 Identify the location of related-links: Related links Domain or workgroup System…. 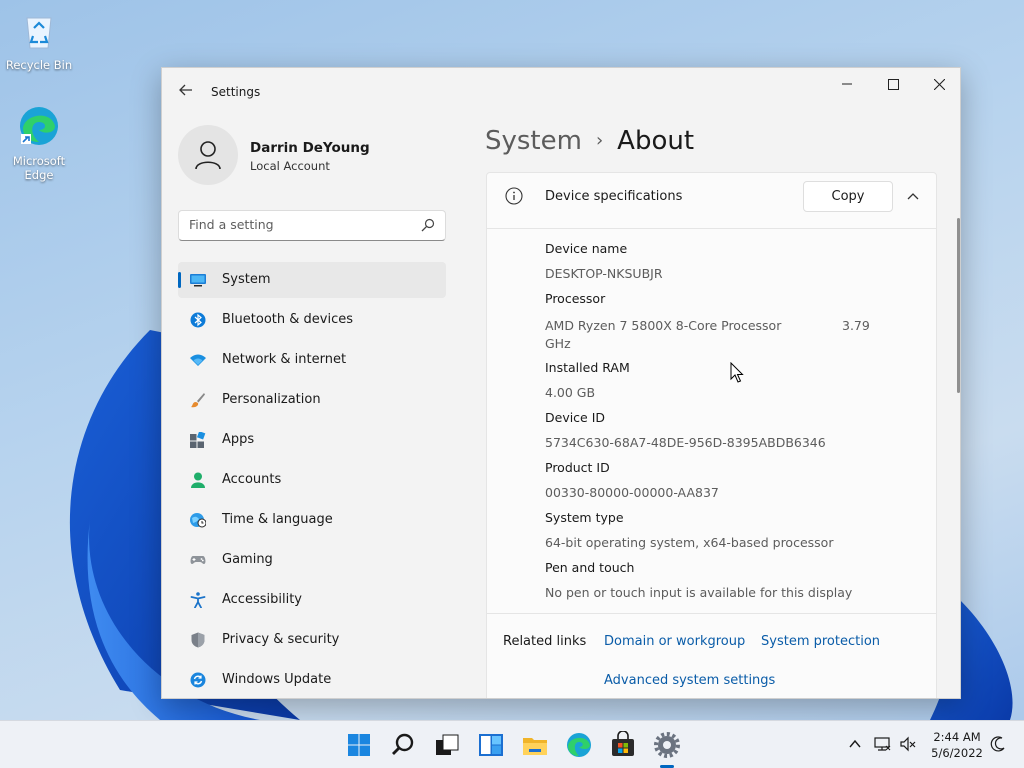
(711, 655).